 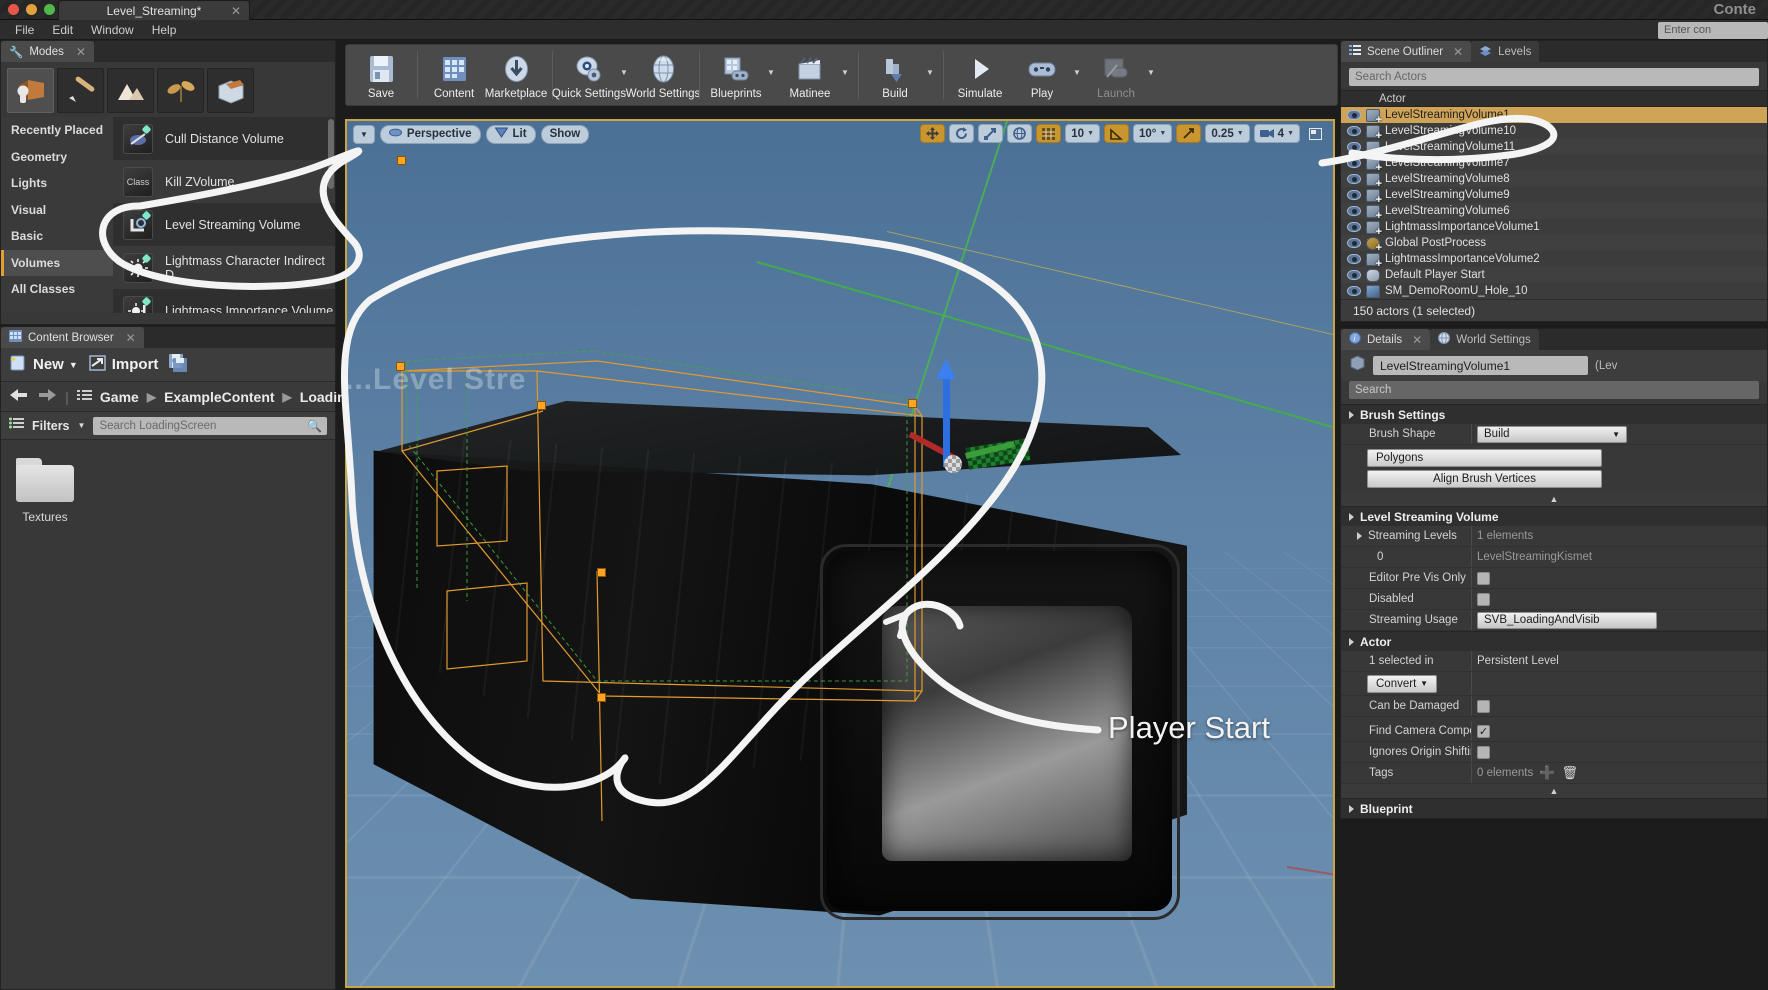 What do you see at coordinates (1554, 132) in the screenshot?
I see `table-row: LevelStreamingVolume10` at bounding box center [1554, 132].